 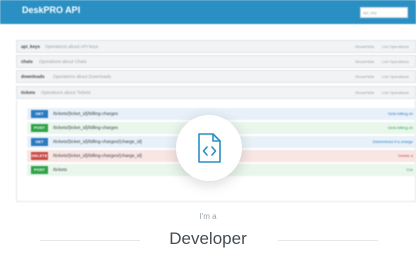 What do you see at coordinates (27, 61) in the screenshot?
I see `section-name: chats` at bounding box center [27, 61].